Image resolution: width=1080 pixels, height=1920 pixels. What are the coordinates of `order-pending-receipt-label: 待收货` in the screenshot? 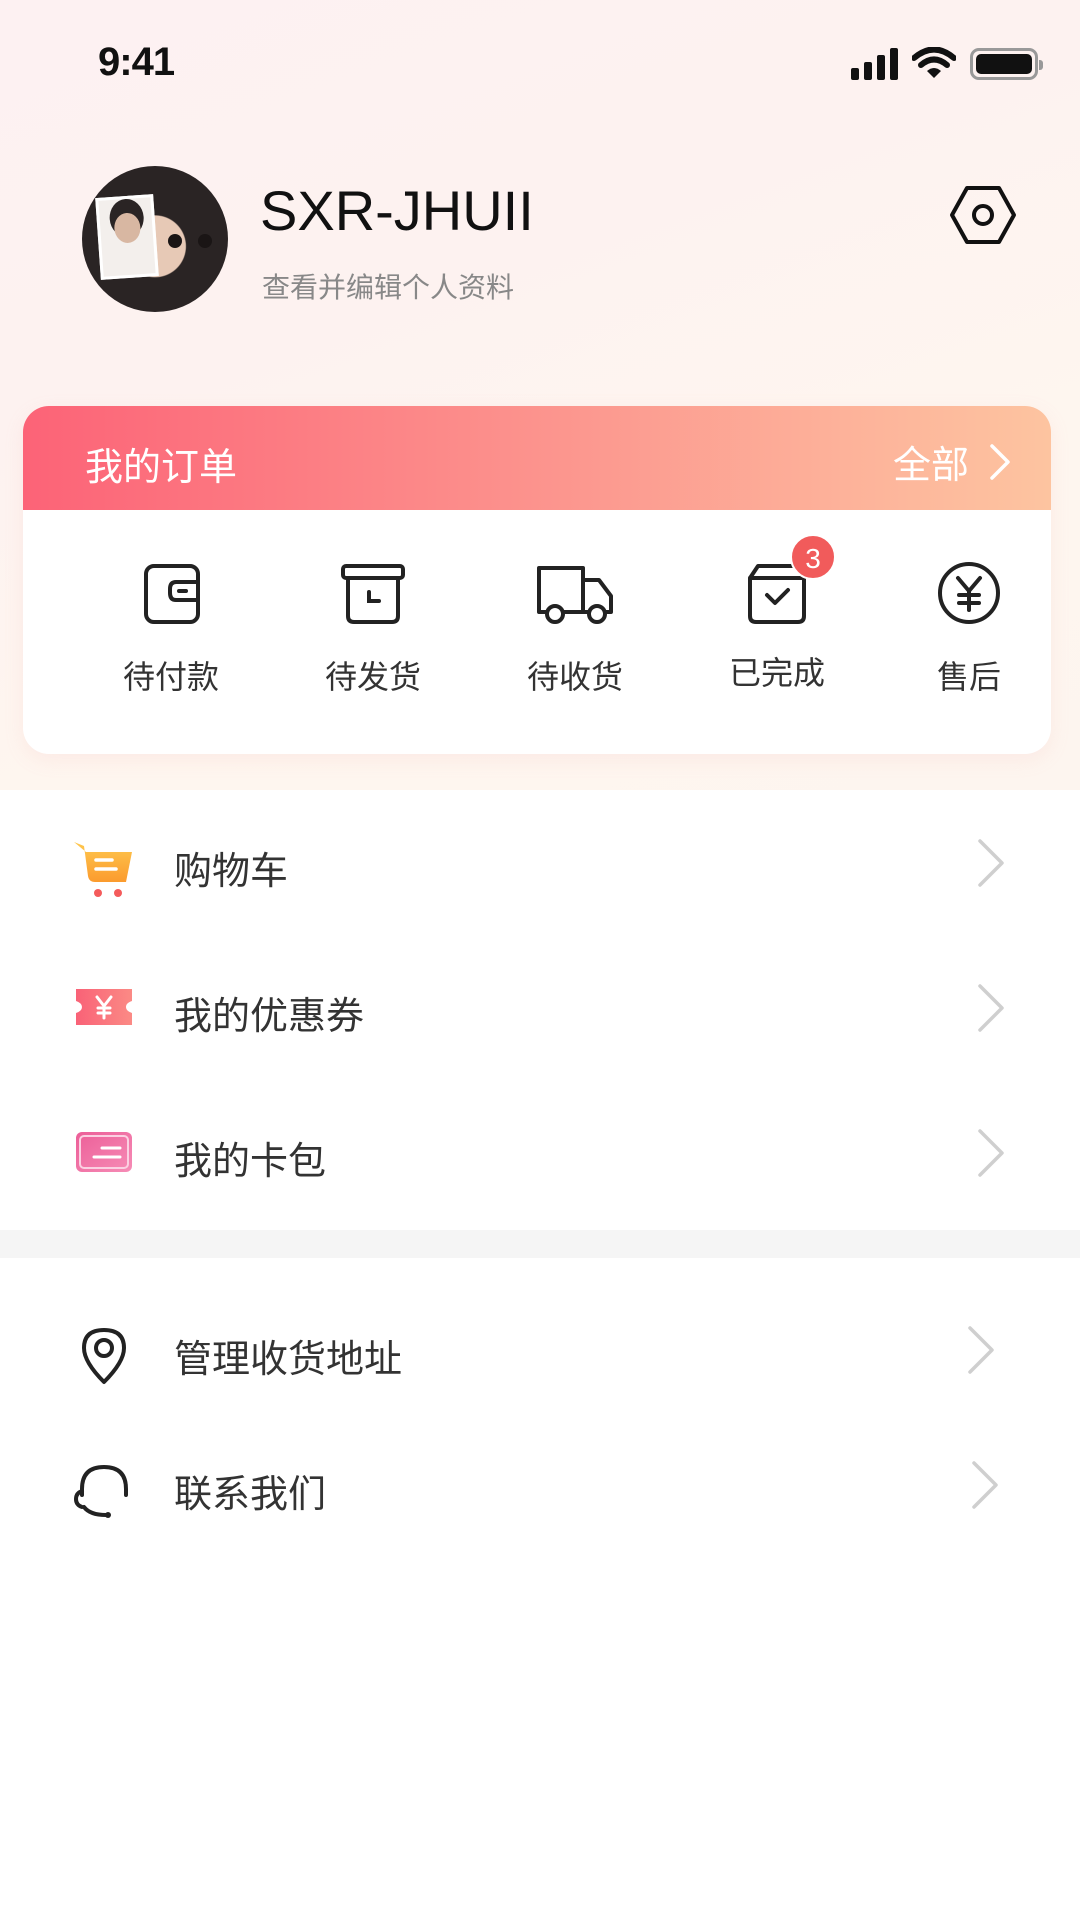 It's located at (574, 677).